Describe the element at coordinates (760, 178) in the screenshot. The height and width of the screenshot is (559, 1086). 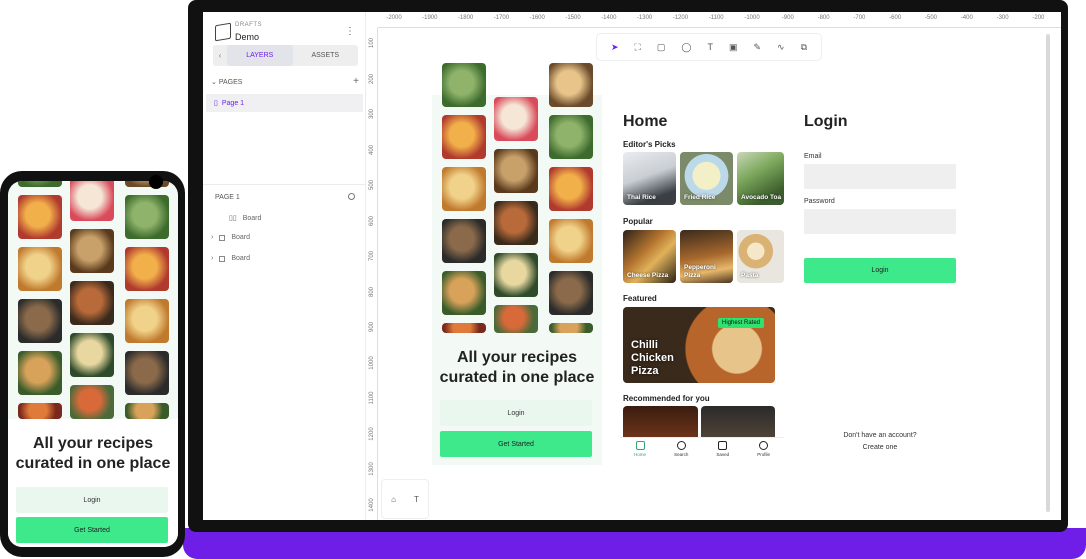
I see `pick-card: Avocado Toa` at that location.